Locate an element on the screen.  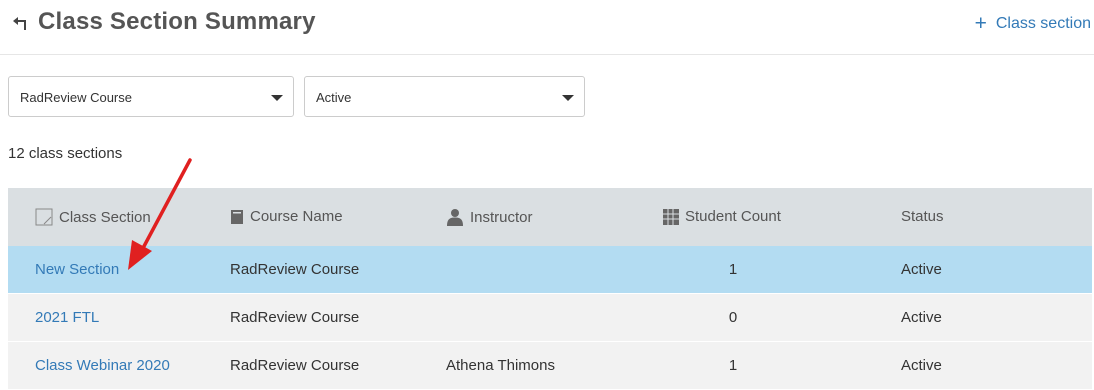
column-label: Student Count is located at coordinates (733, 216).